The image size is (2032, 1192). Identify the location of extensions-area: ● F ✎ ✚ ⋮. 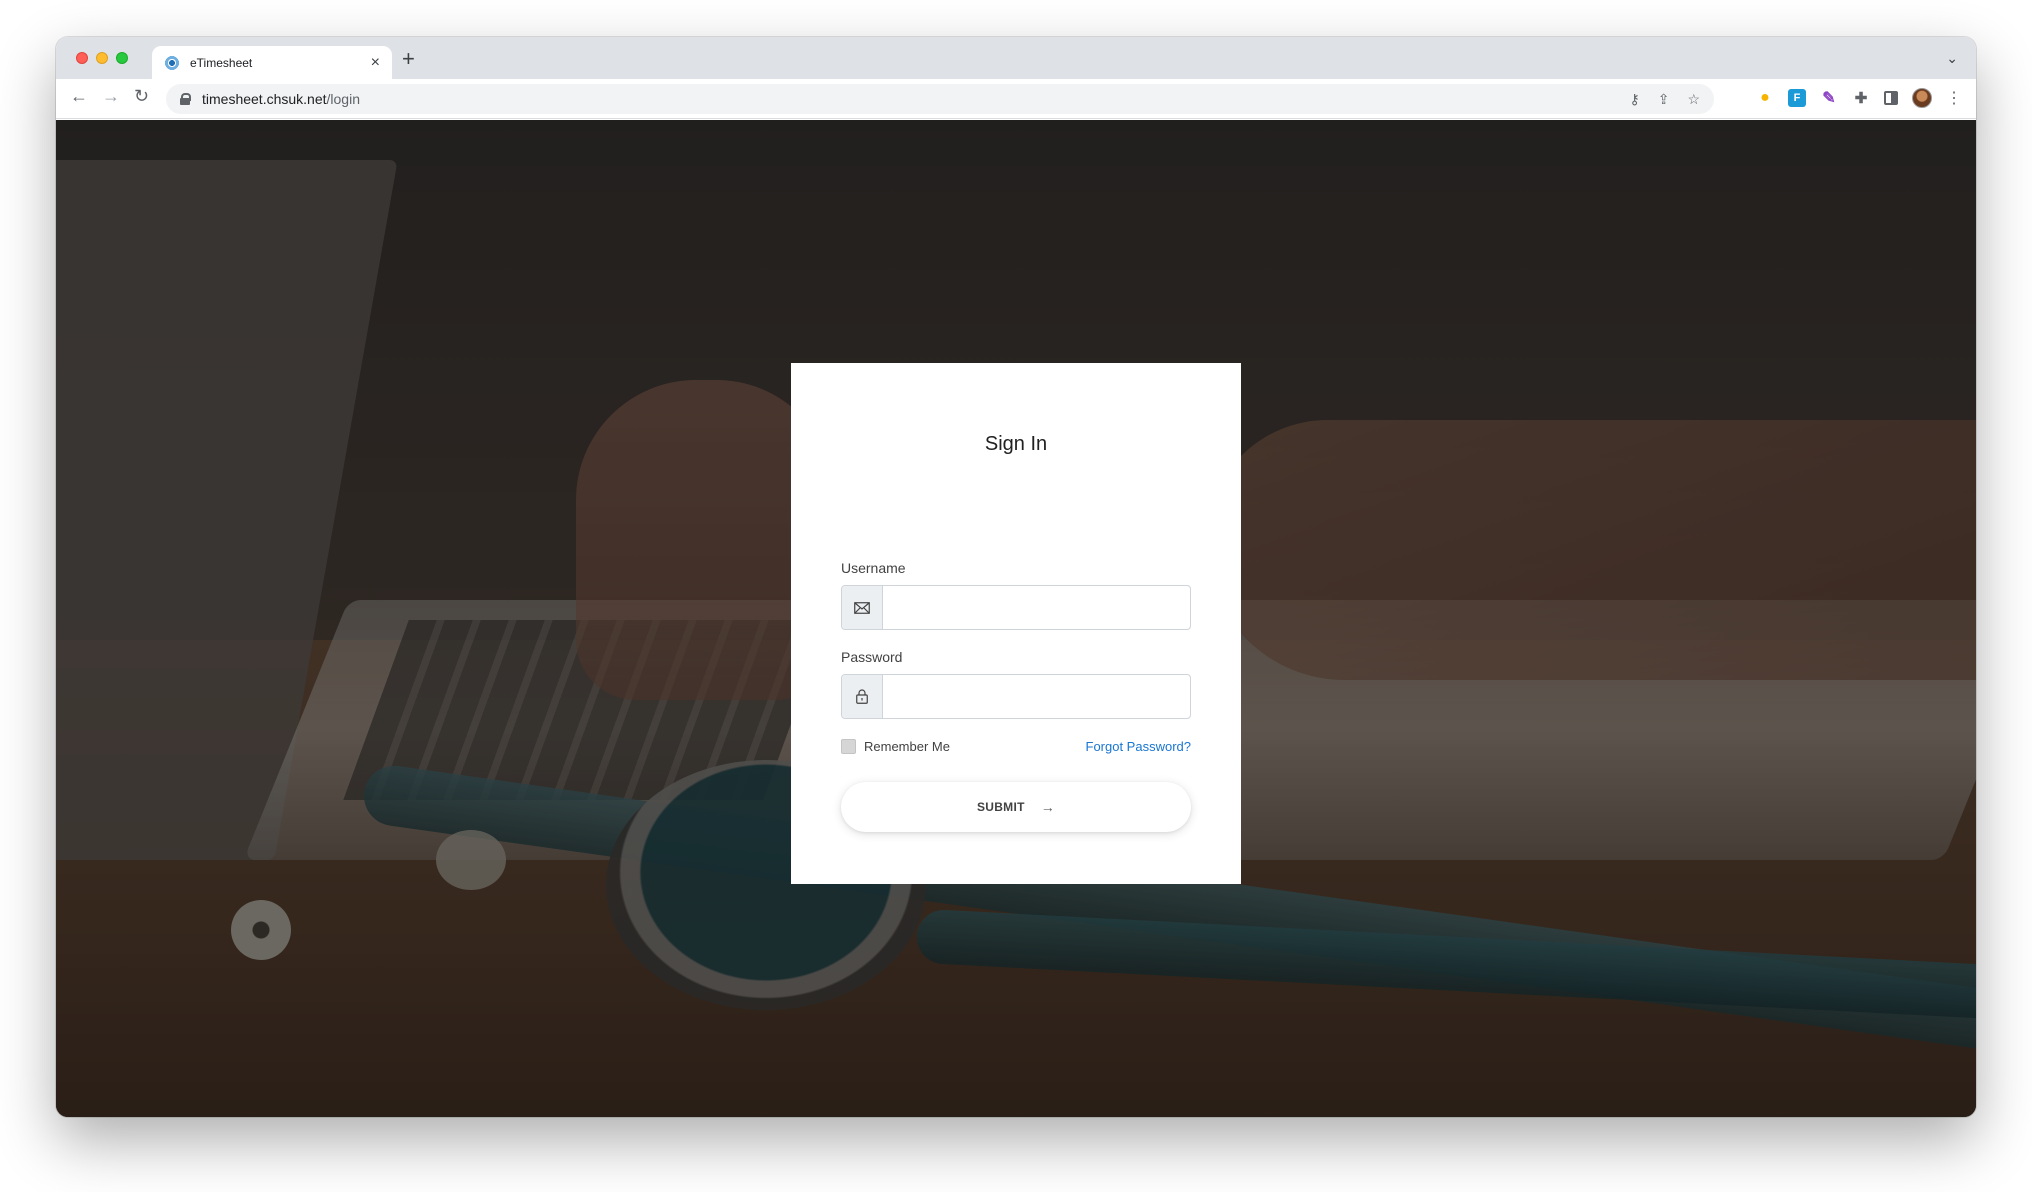
(1859, 98).